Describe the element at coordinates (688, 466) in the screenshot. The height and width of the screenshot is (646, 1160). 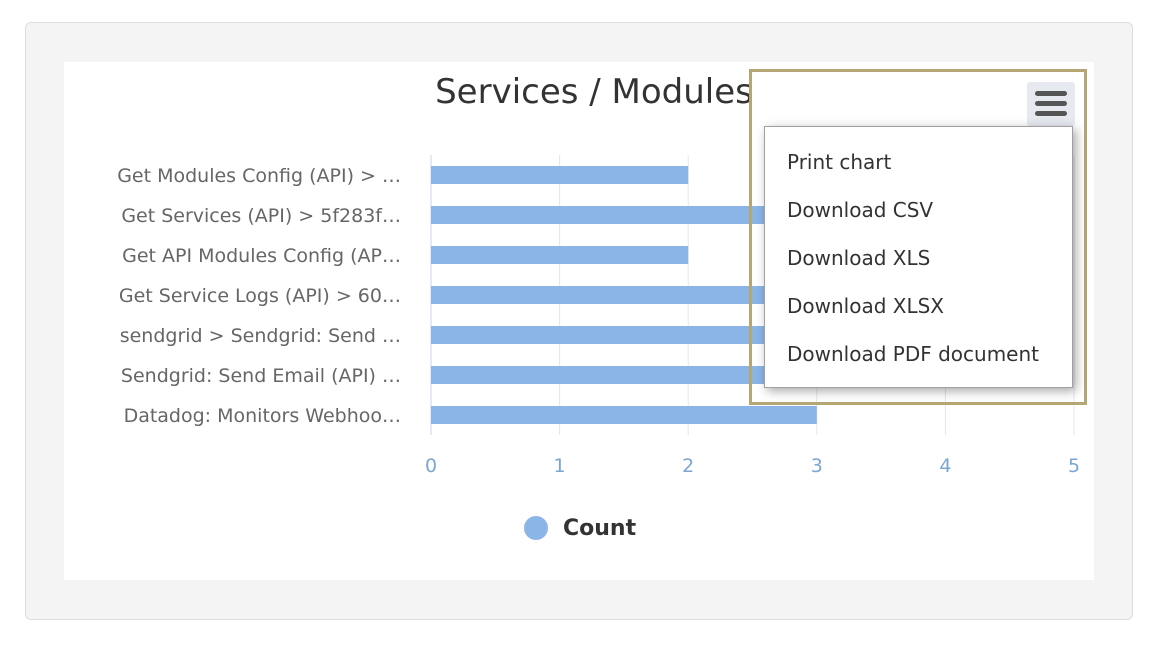
I see `x-tick-label: 2` at that location.